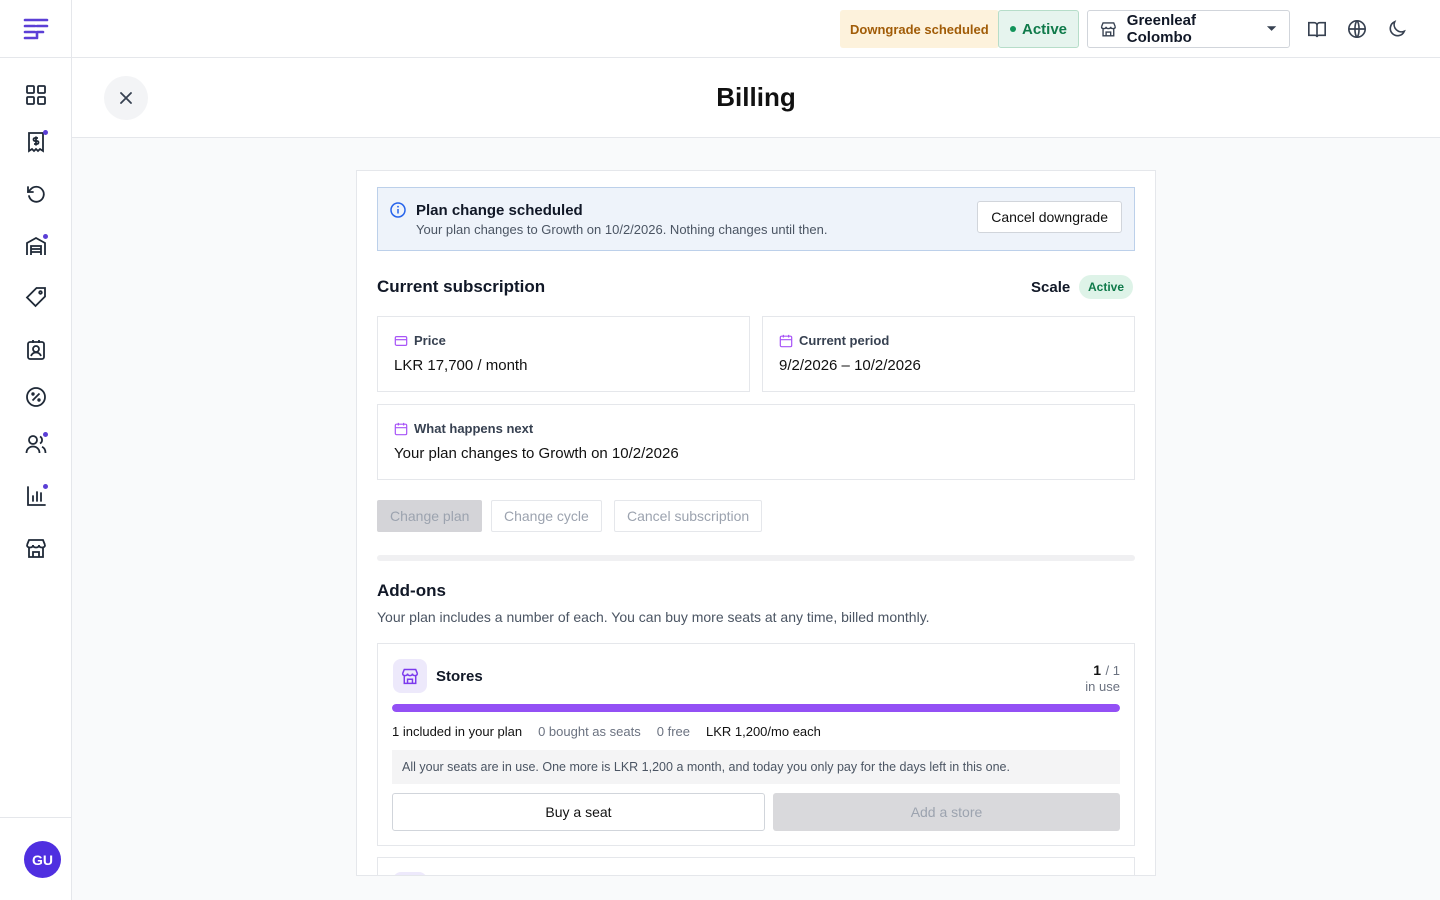 The height and width of the screenshot is (900, 1440). I want to click on section-divider, so click(756, 558).